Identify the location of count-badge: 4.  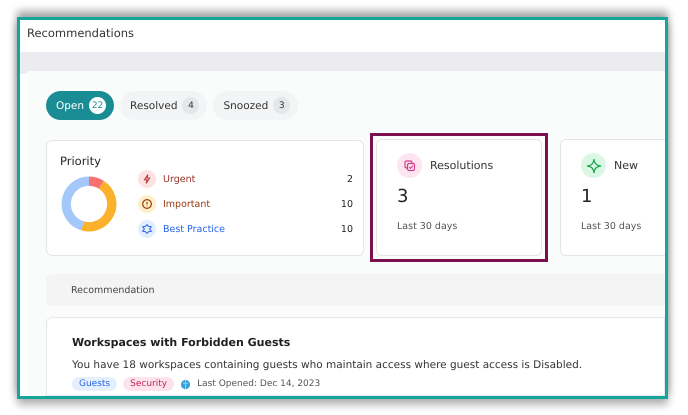
(191, 105).